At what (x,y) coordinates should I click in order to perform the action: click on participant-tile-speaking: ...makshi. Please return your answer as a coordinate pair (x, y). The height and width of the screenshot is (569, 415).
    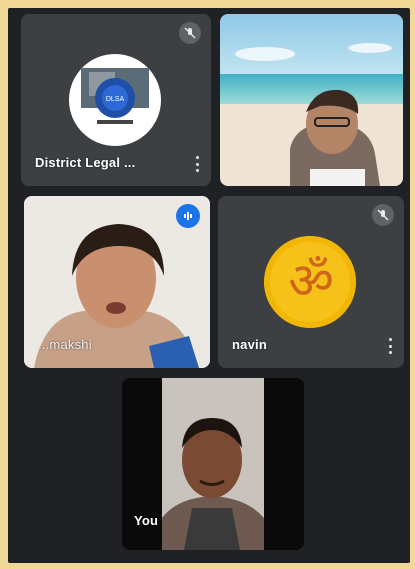
    Looking at the image, I should click on (117, 282).